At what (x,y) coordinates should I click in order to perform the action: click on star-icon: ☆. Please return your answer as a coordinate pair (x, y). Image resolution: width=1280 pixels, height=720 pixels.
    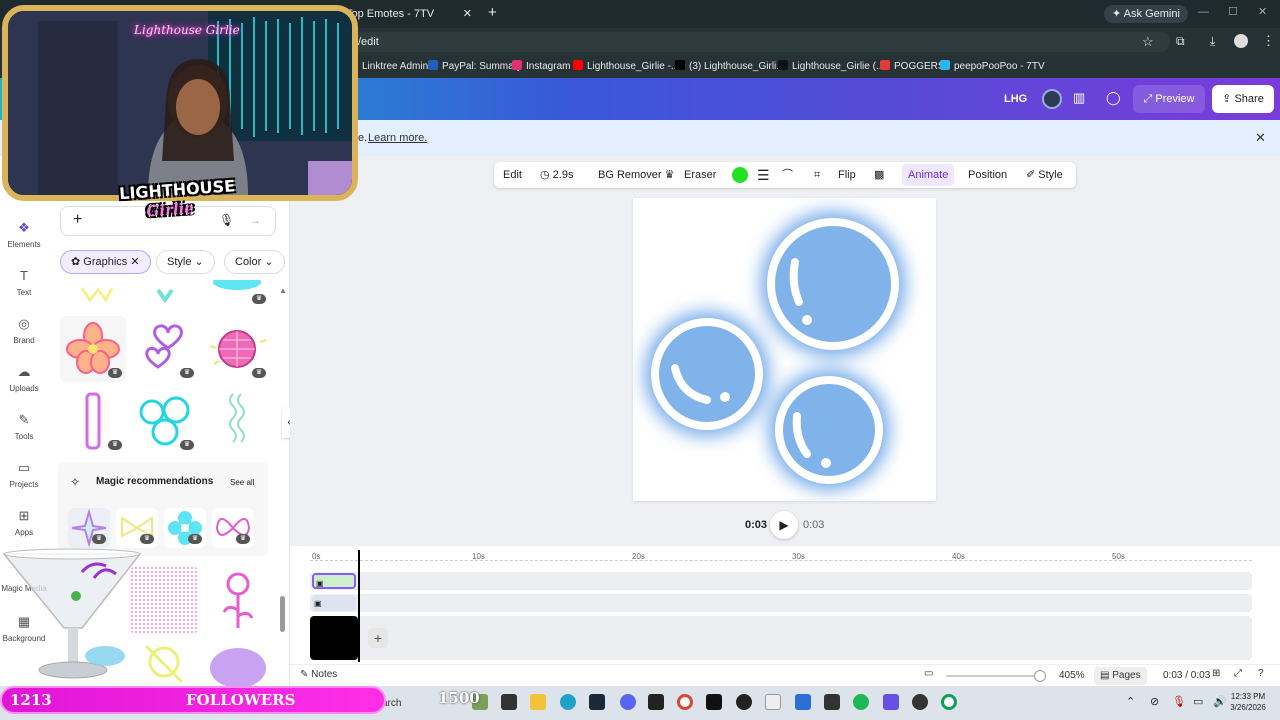
    Looking at the image, I should click on (1148, 42).